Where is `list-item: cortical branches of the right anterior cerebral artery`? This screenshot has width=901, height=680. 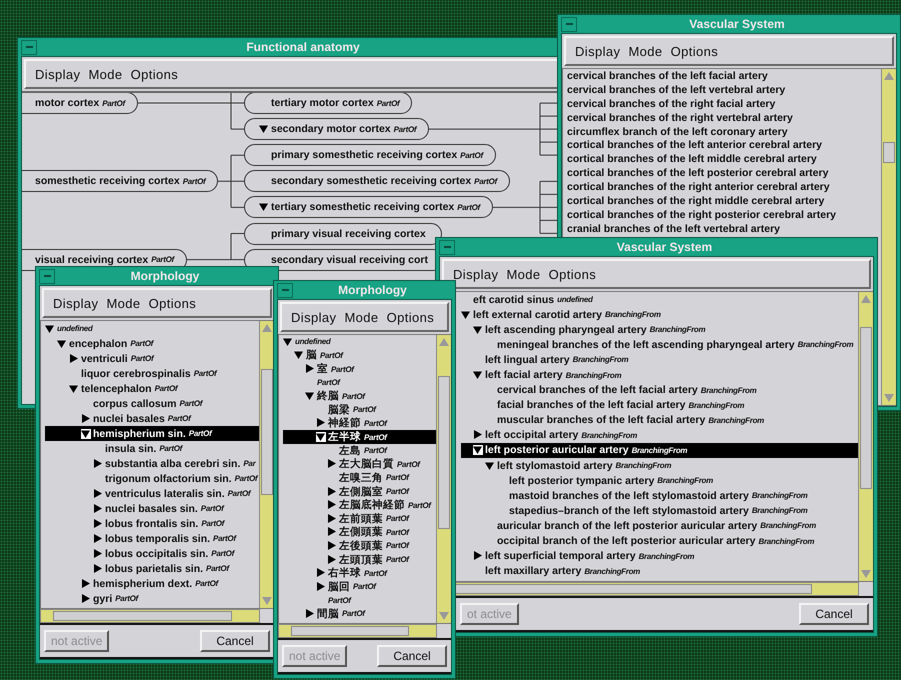 list-item: cortical branches of the right anterior cerebral artery is located at coordinates (724, 187).